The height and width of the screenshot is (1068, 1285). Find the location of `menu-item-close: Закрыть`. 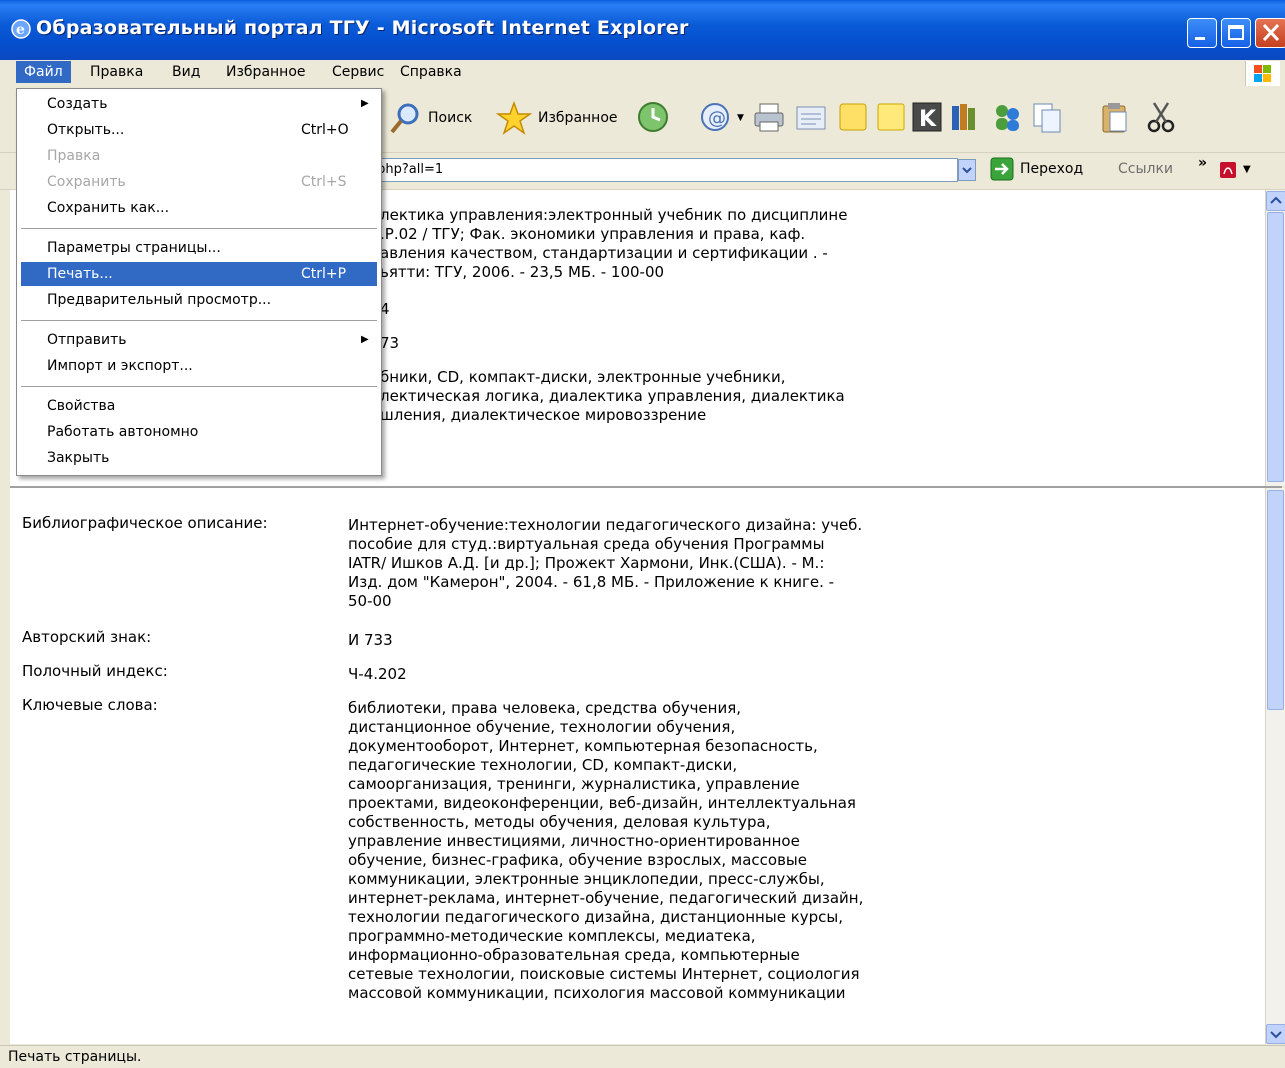

menu-item-close: Закрыть is located at coordinates (199, 458).